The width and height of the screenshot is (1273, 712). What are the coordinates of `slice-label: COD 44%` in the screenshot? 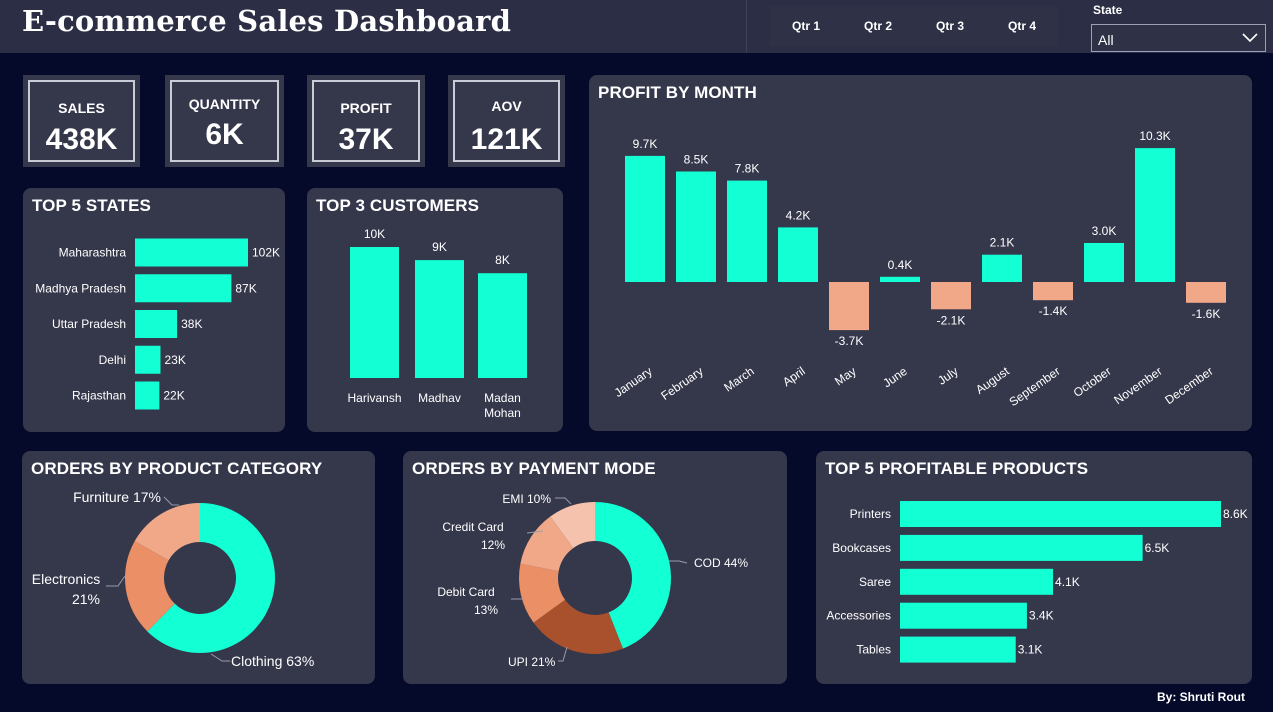 It's located at (721, 563).